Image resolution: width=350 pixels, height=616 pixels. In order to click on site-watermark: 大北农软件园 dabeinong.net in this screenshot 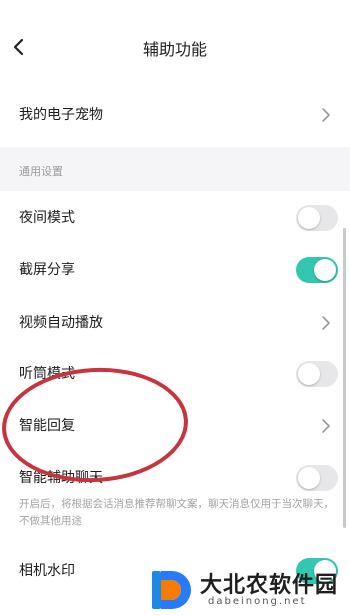, I will do `click(248, 590)`.